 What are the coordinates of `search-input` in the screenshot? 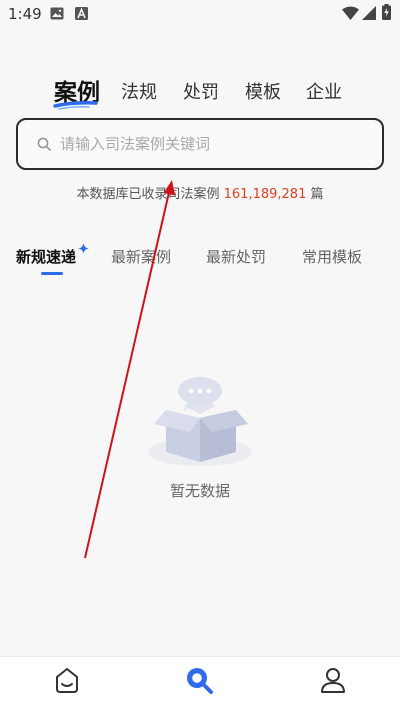 It's located at (210, 144).